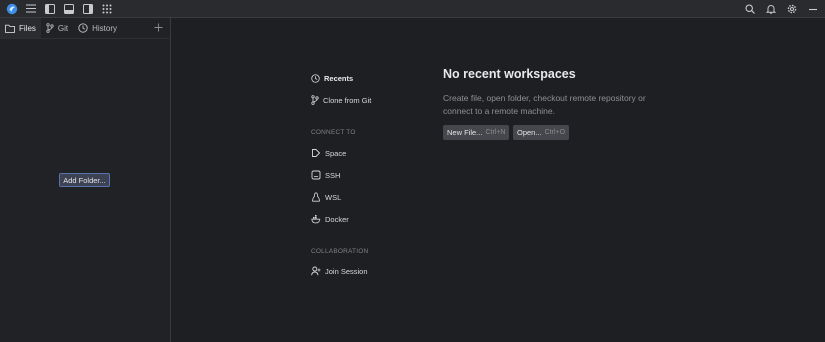 The height and width of the screenshot is (342, 825). I want to click on titlebar-left-tools, so click(59, 8).